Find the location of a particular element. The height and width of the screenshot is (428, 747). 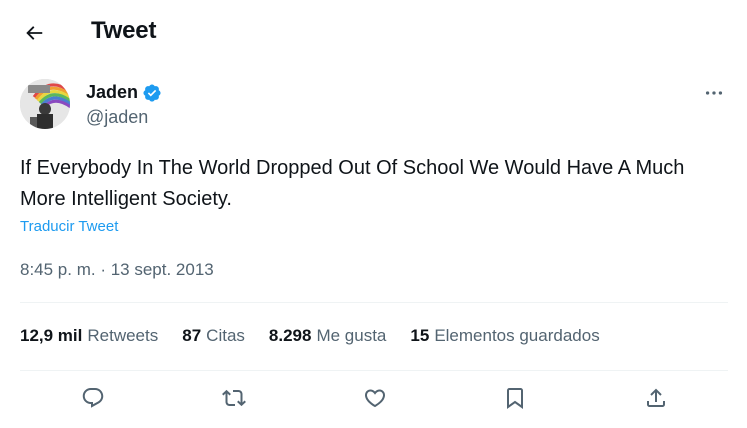

heart-icon is located at coordinates (375, 398).